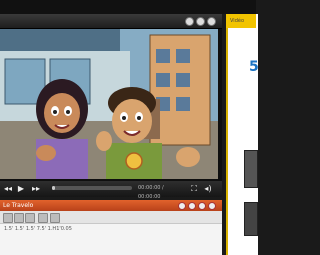  What do you see at coordinates (18, 205) in the screenshot?
I see `editor-title: Le Travelo` at bounding box center [18, 205].